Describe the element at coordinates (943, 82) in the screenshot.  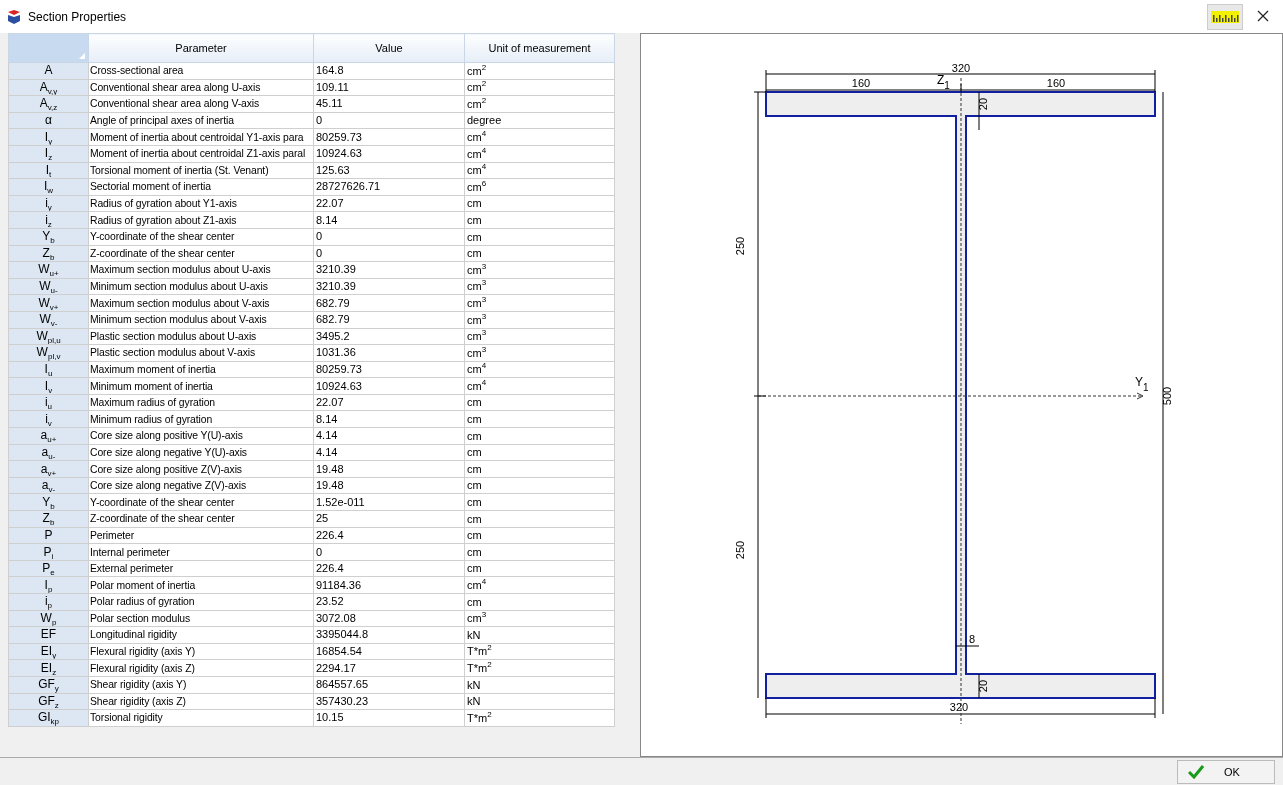
I see `axis-label: Z$_{1}$` at that location.